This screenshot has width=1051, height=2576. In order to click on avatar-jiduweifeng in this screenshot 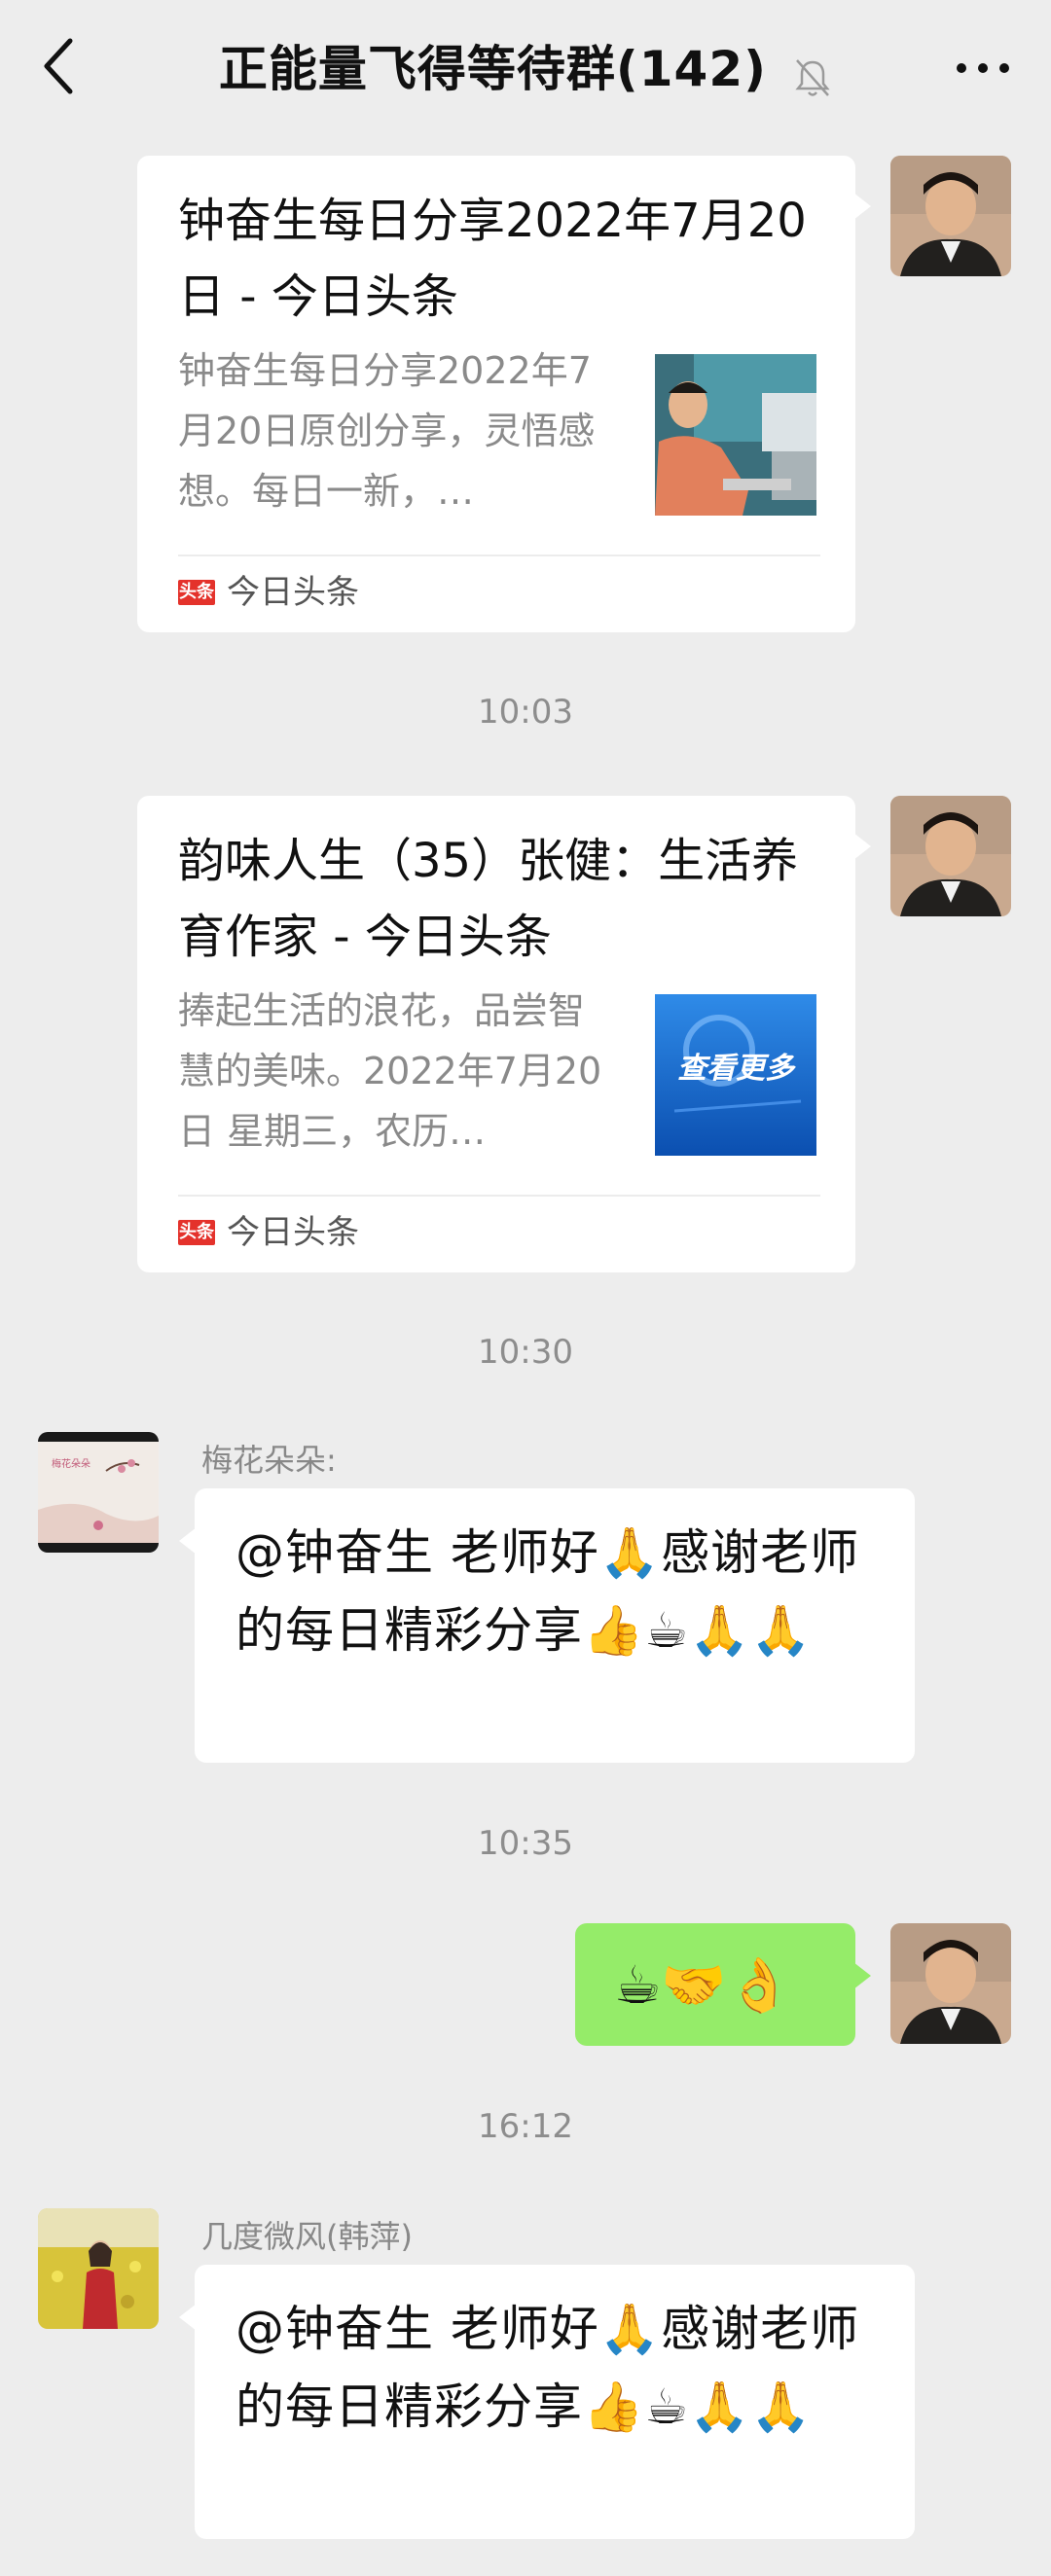, I will do `click(98, 2268)`.